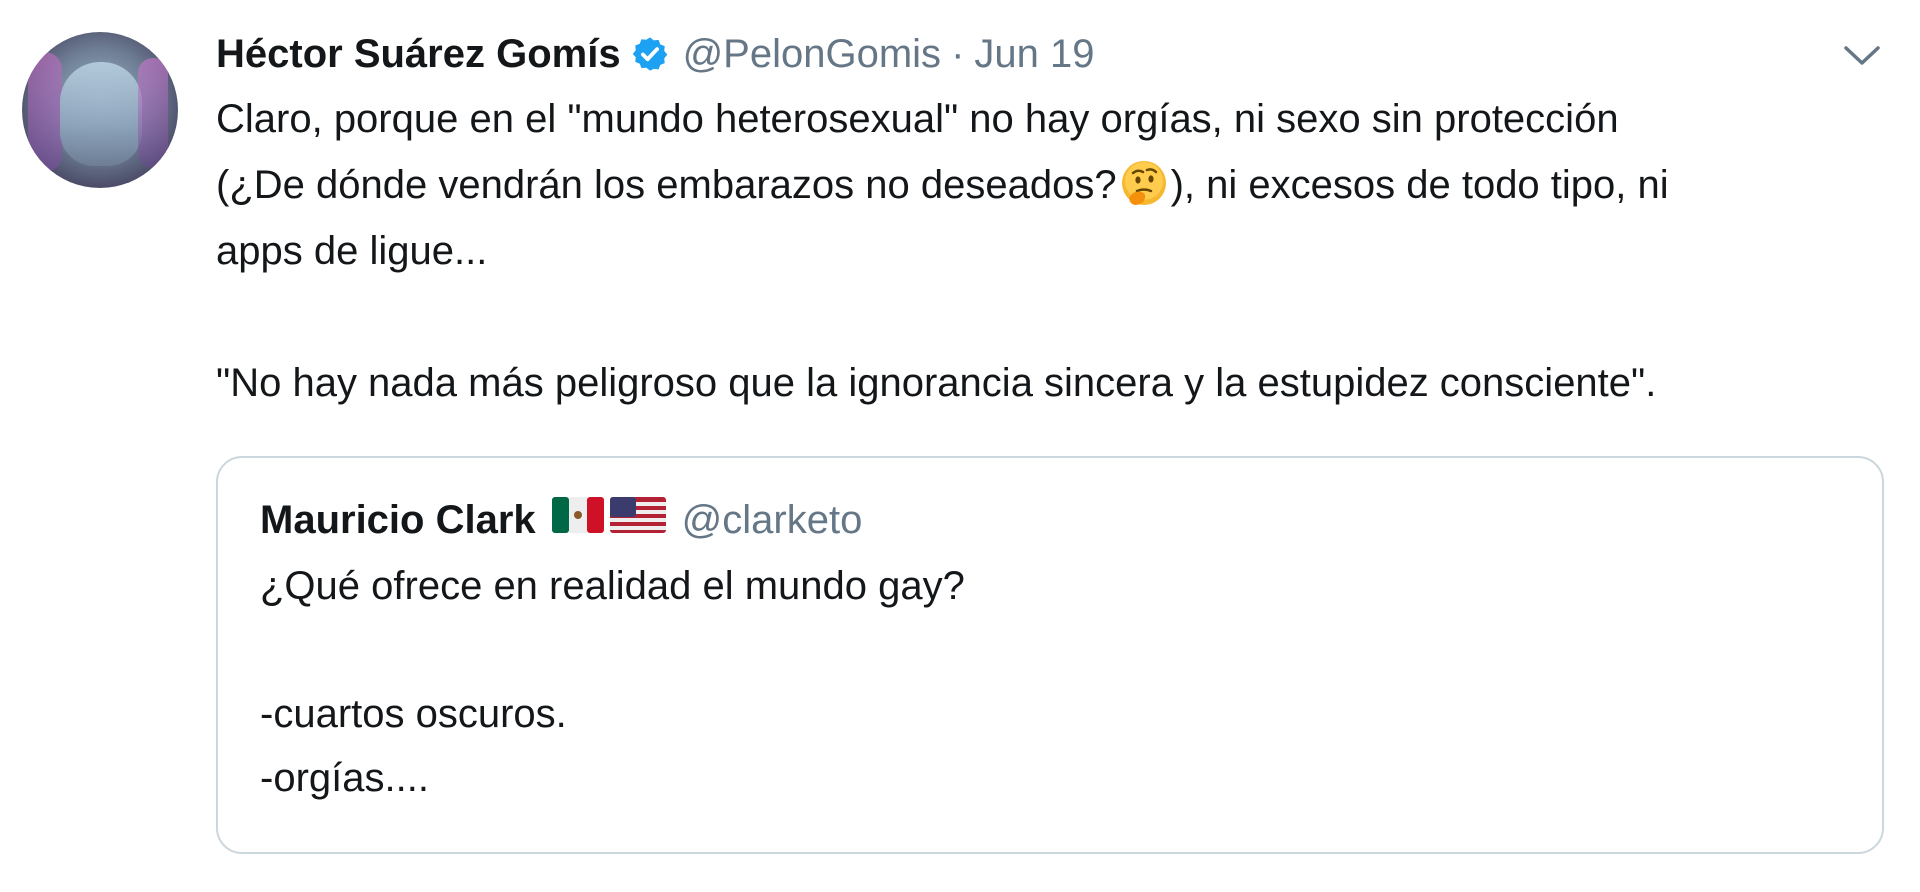 The height and width of the screenshot is (892, 1920). I want to click on quoted-text-line: -cuartos oscuros., so click(413, 714).